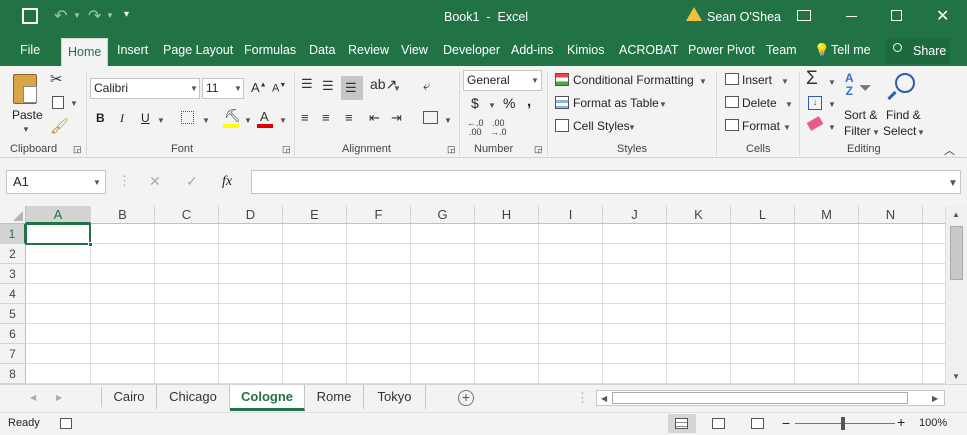 The height and width of the screenshot is (435, 967). I want to click on tab-acrobat: ACROBAT, so click(649, 50).